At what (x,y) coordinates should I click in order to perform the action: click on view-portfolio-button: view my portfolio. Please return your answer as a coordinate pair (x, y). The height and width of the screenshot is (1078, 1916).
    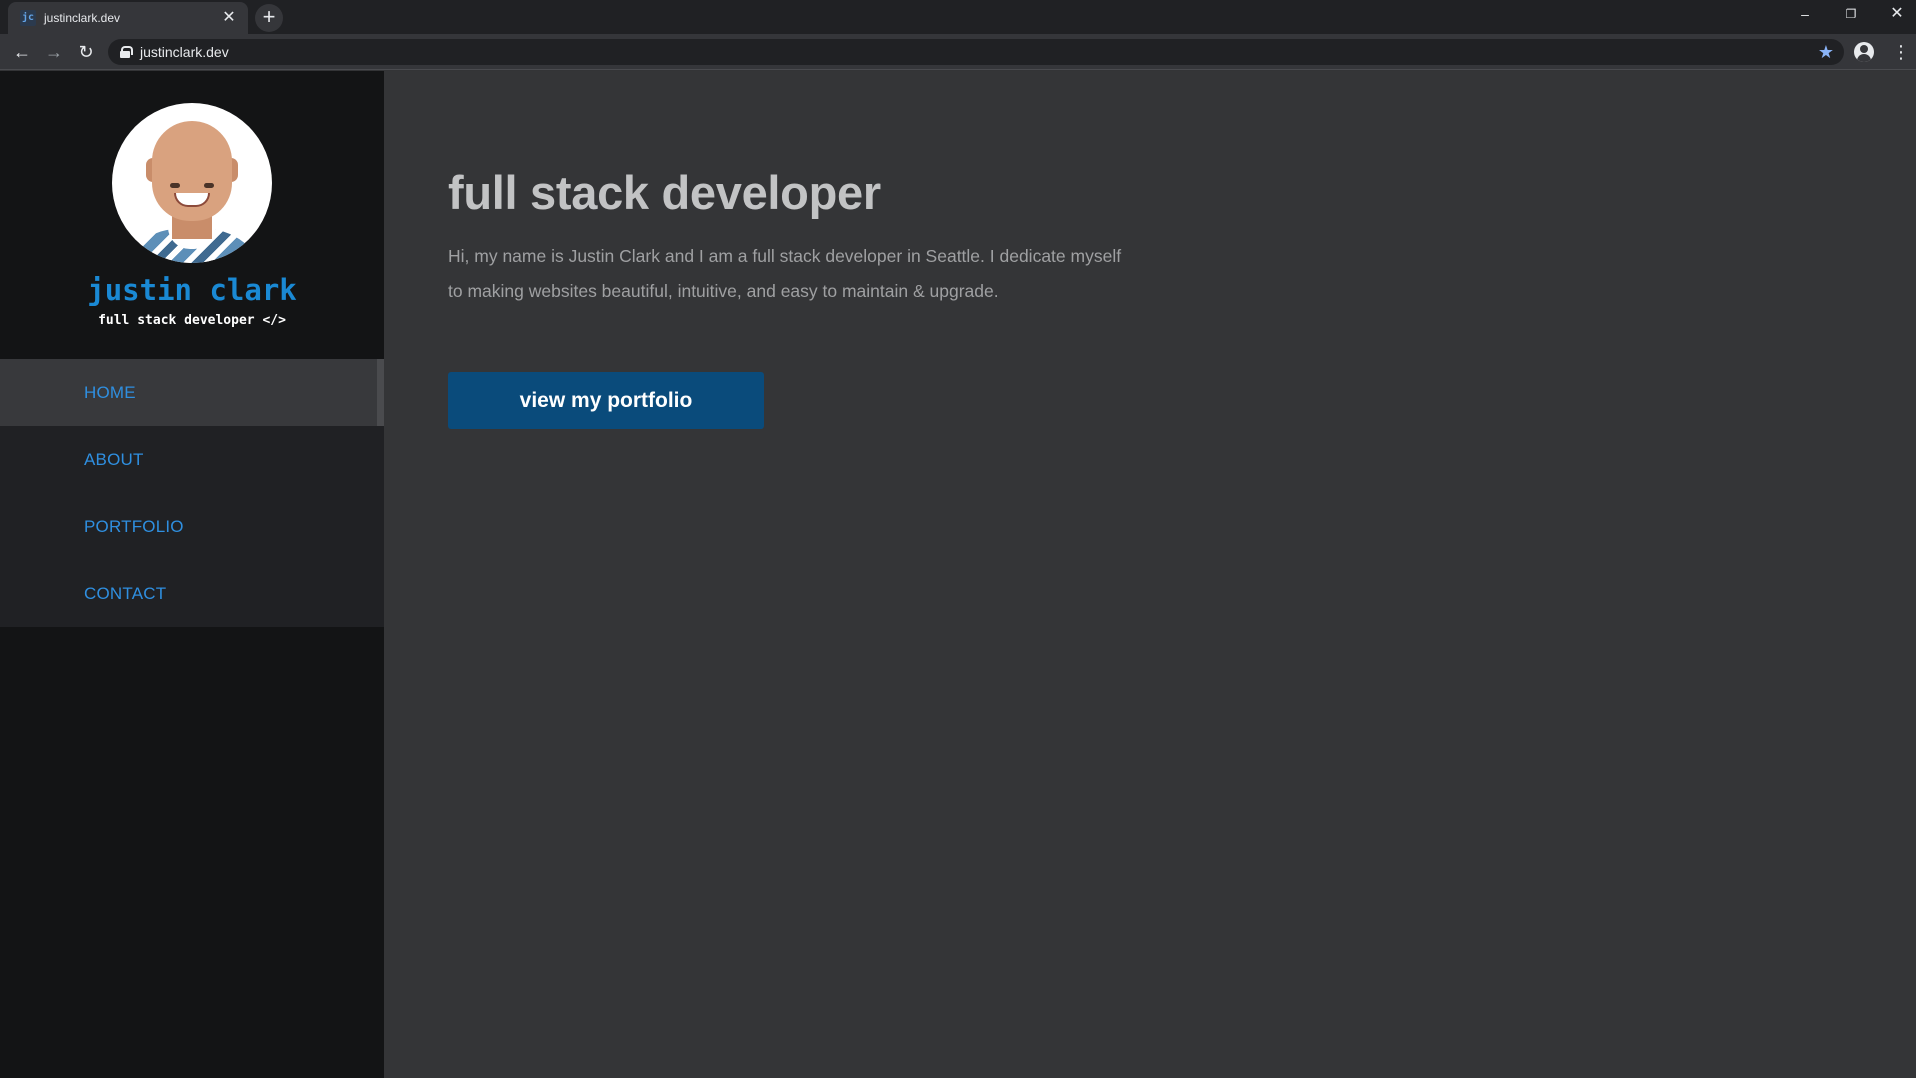
    Looking at the image, I should click on (606, 400).